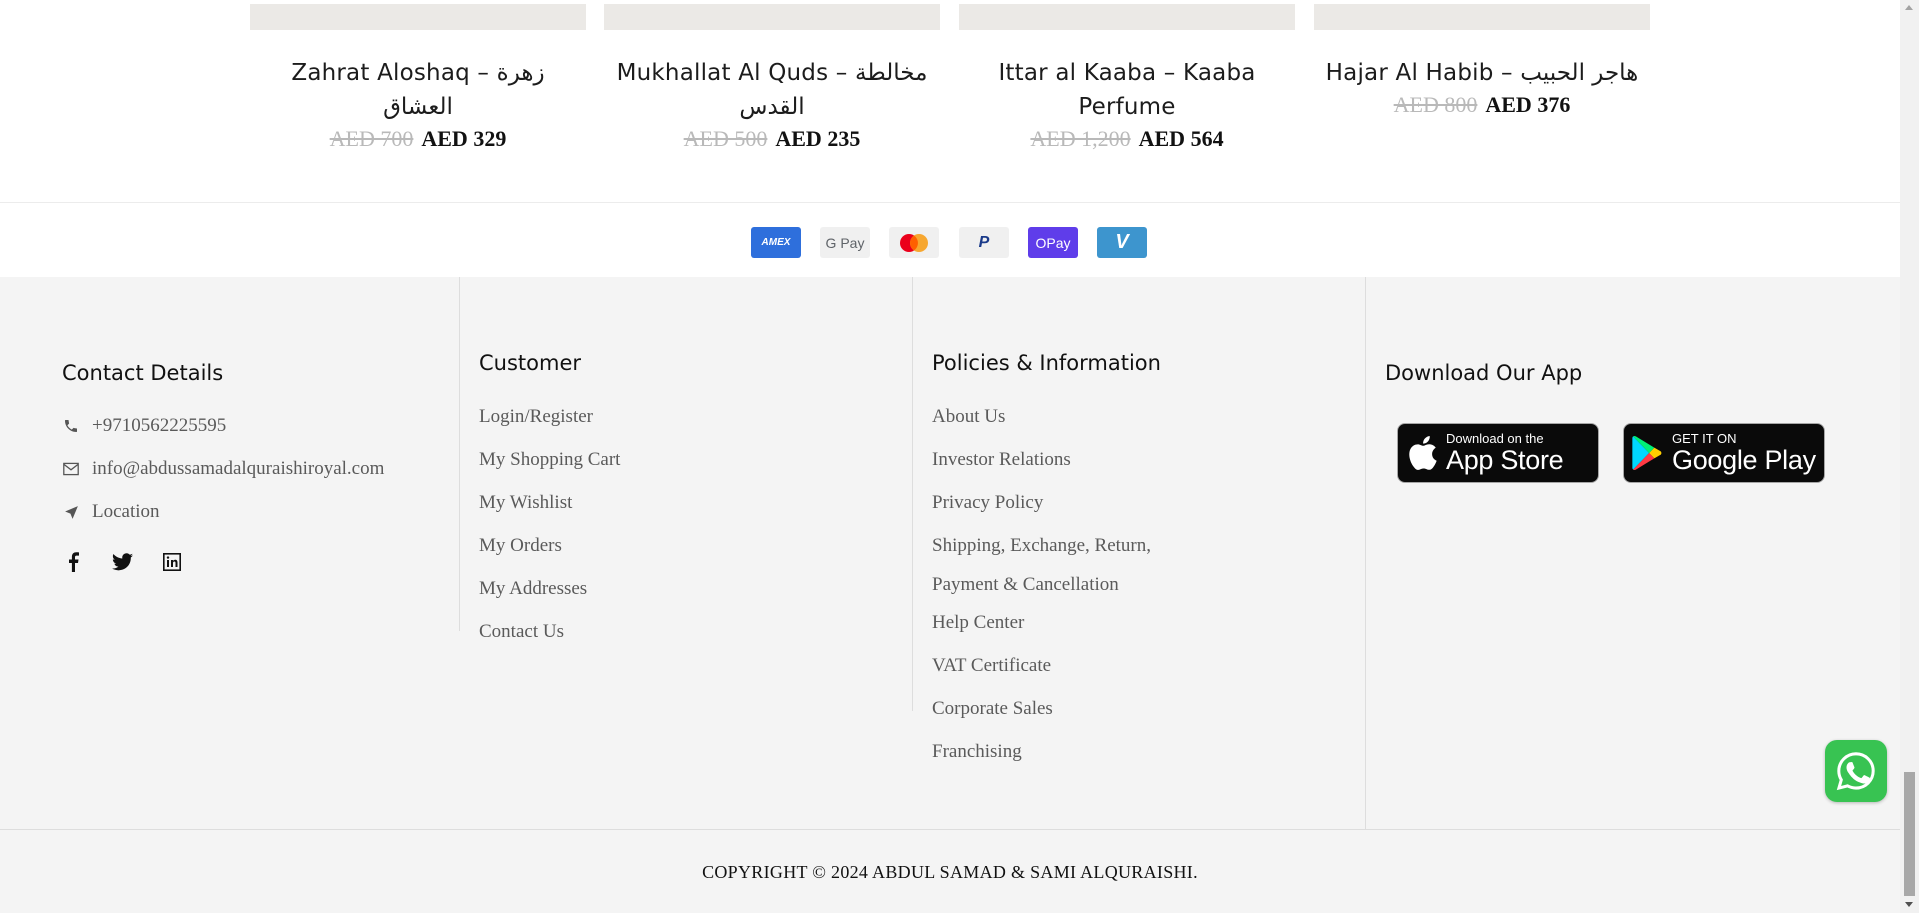 The width and height of the screenshot is (1919, 913). What do you see at coordinates (536, 417) in the screenshot?
I see `login-register-link: Login/Register` at bounding box center [536, 417].